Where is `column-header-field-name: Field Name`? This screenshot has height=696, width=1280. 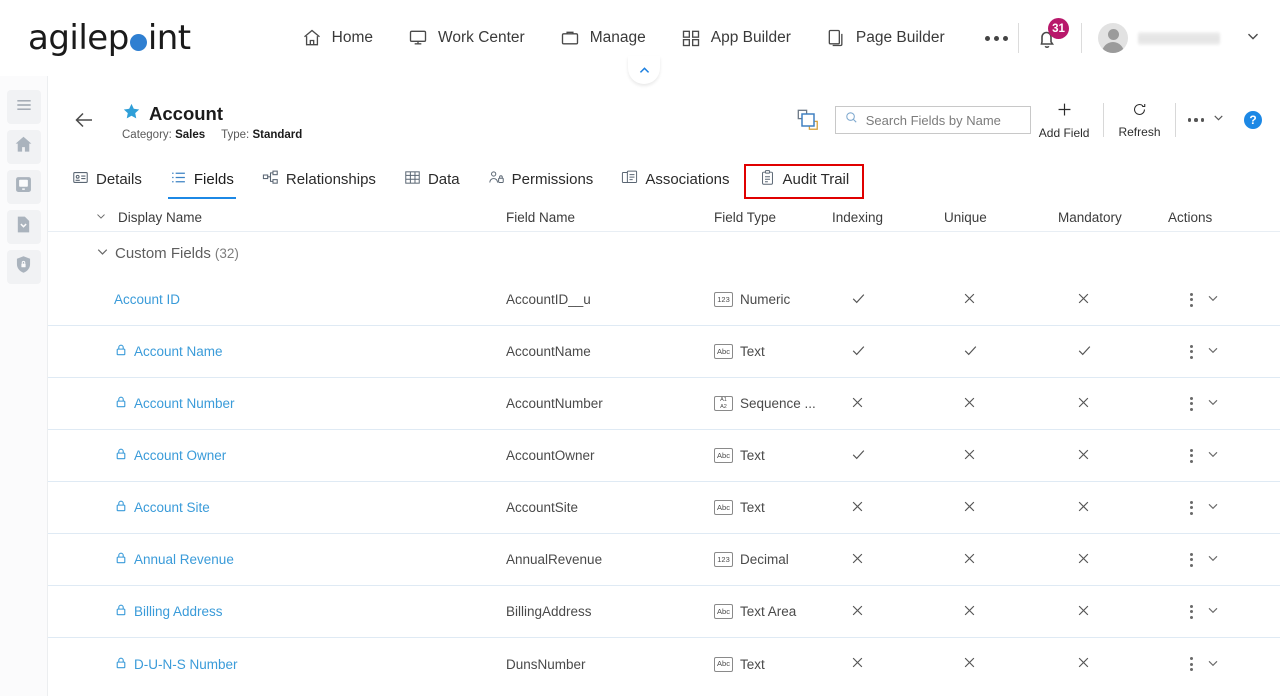 column-header-field-name: Field Name is located at coordinates (610, 217).